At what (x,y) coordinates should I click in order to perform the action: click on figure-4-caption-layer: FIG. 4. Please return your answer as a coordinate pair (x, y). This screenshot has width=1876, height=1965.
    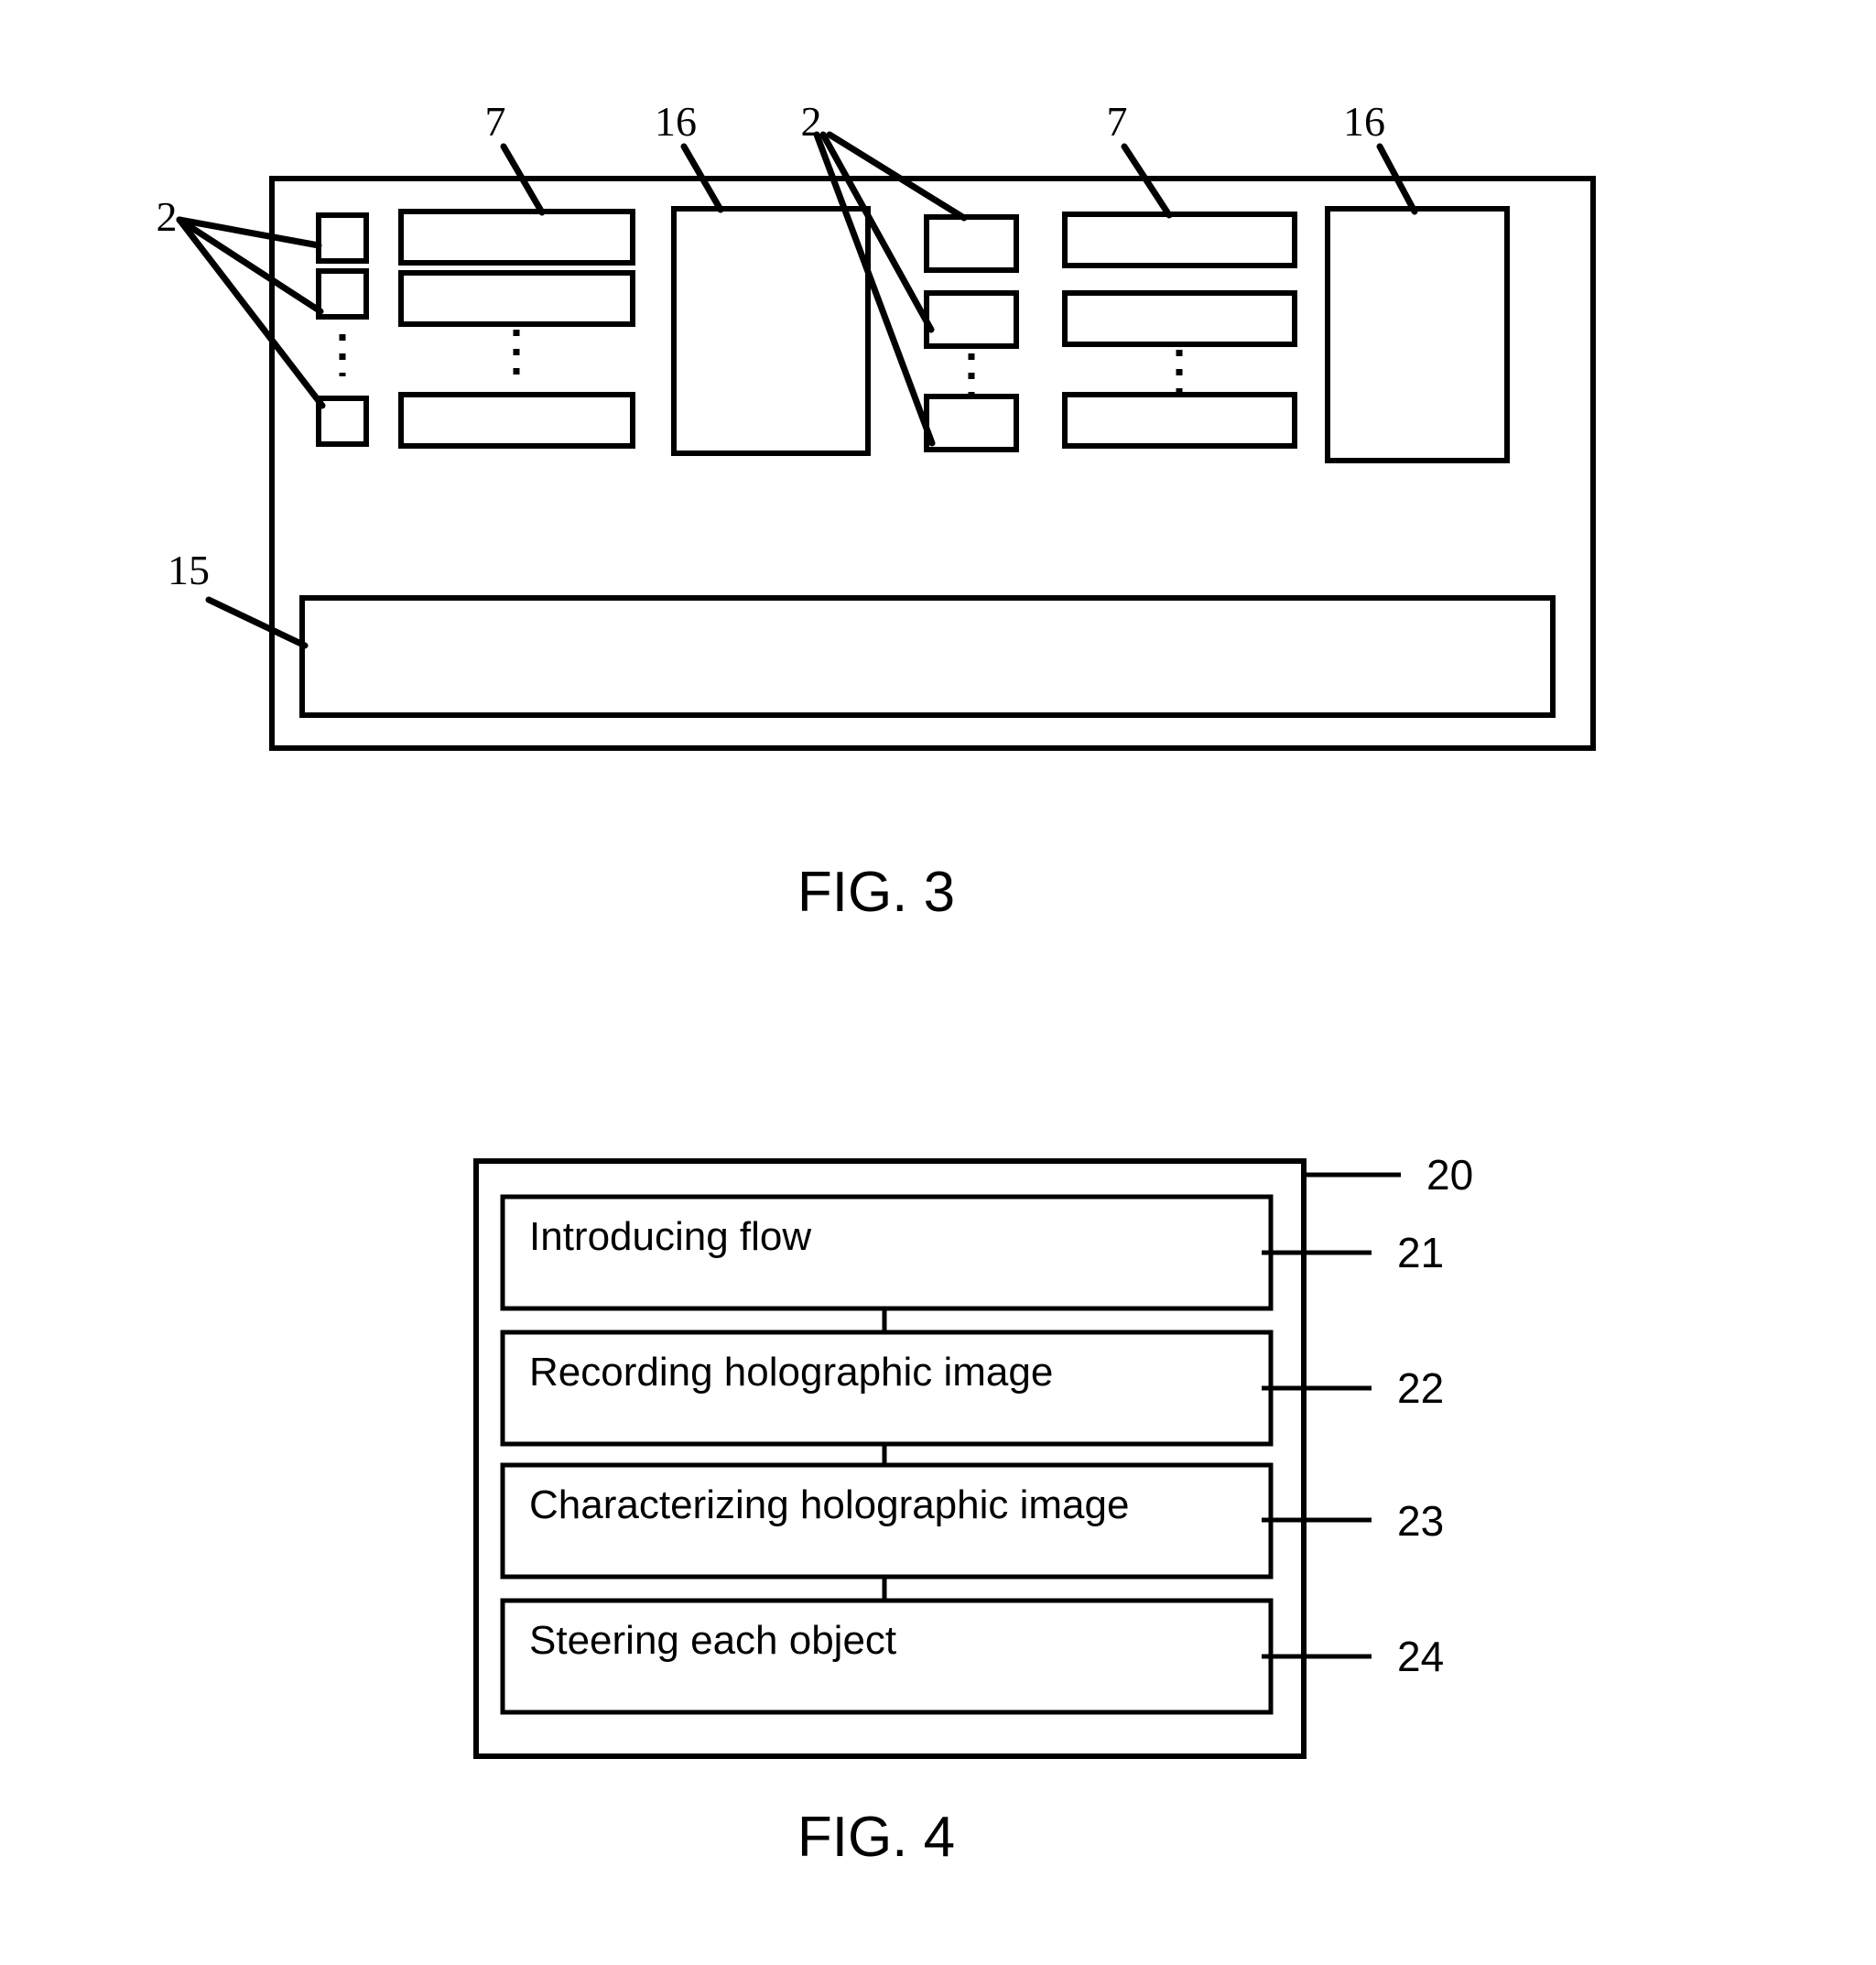
    Looking at the image, I should click on (876, 1838).